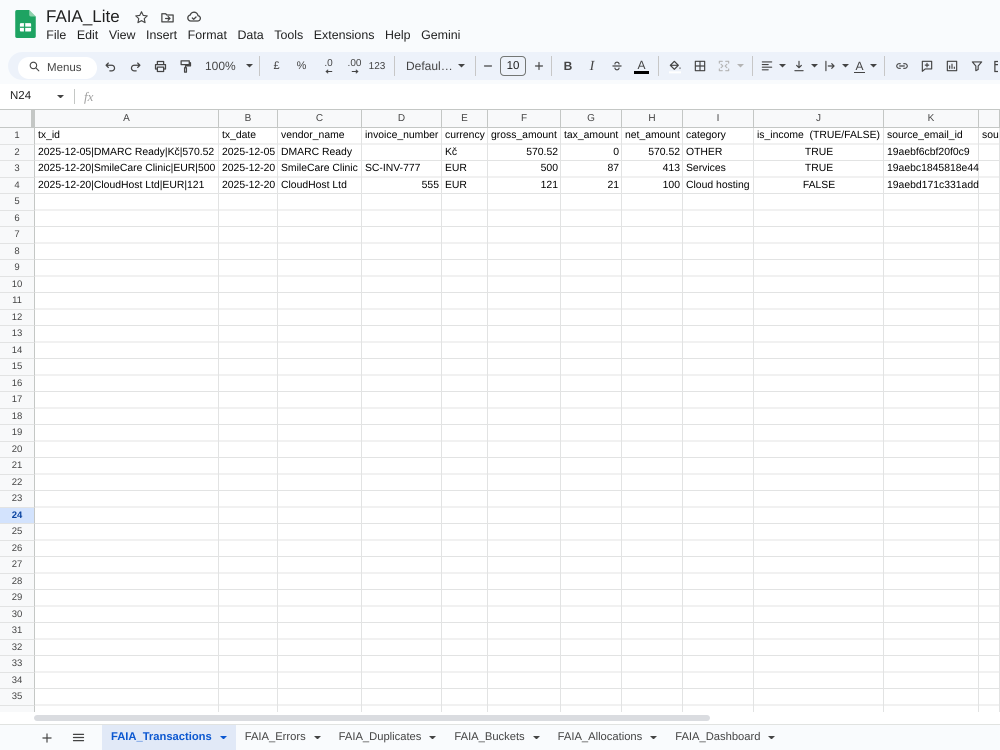 The height and width of the screenshot is (750, 1000). Describe the element at coordinates (17, 433) in the screenshot. I see `row-number: 19` at that location.